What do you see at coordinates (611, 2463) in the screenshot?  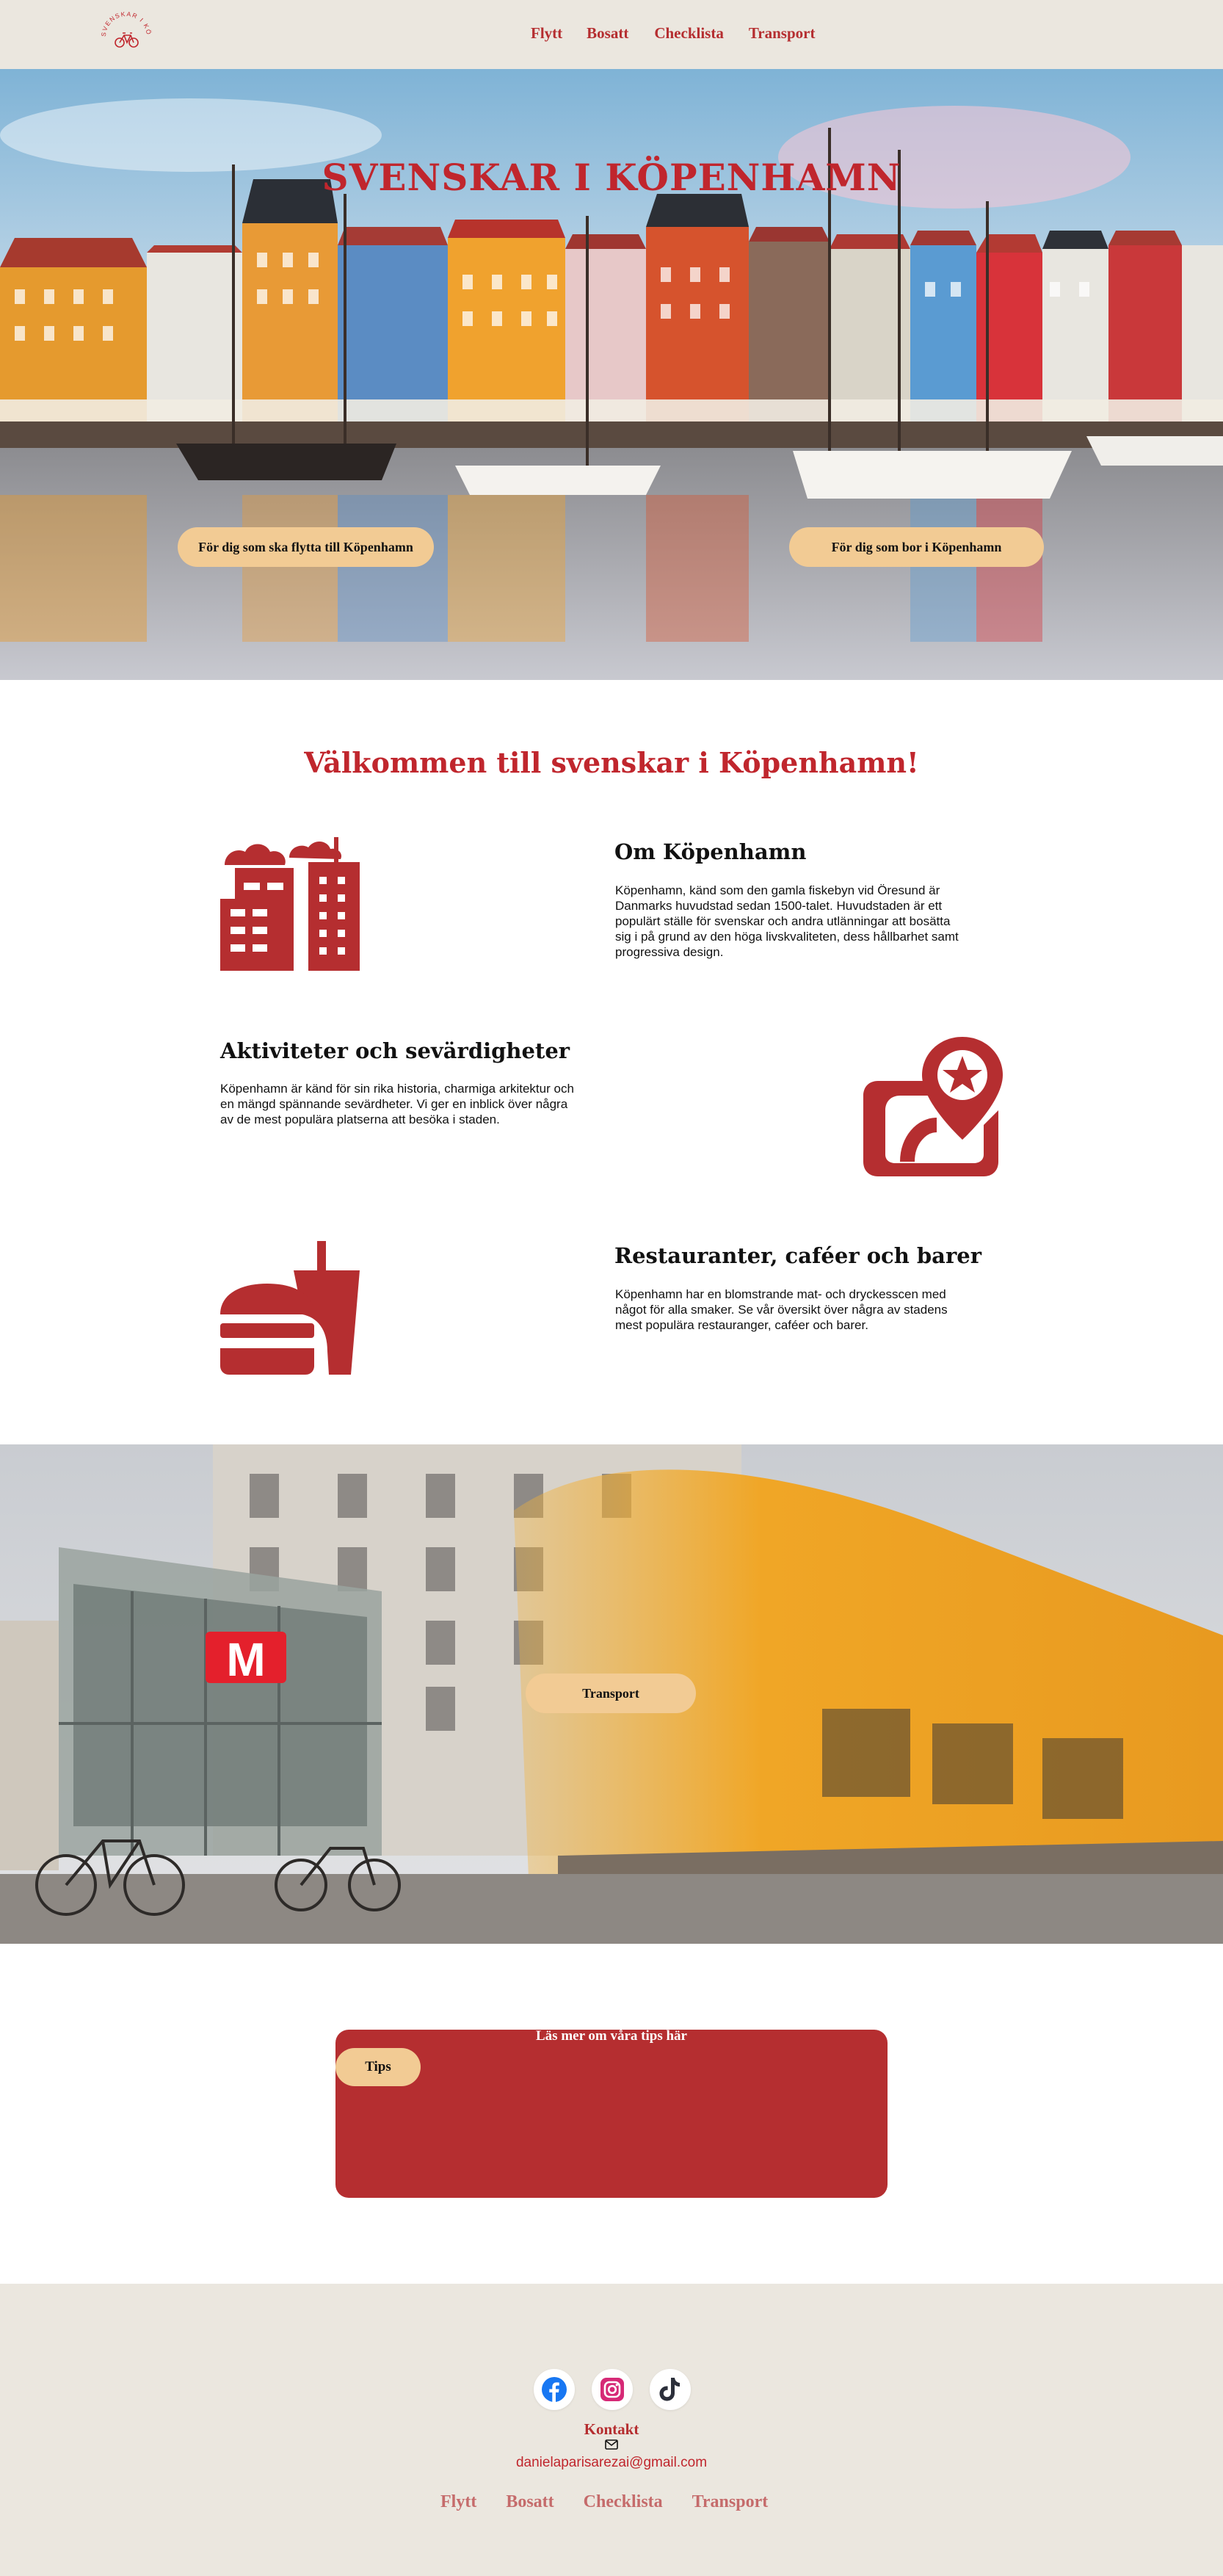 I see `contact-email-link: danielaparisarezai@gmail.com` at bounding box center [611, 2463].